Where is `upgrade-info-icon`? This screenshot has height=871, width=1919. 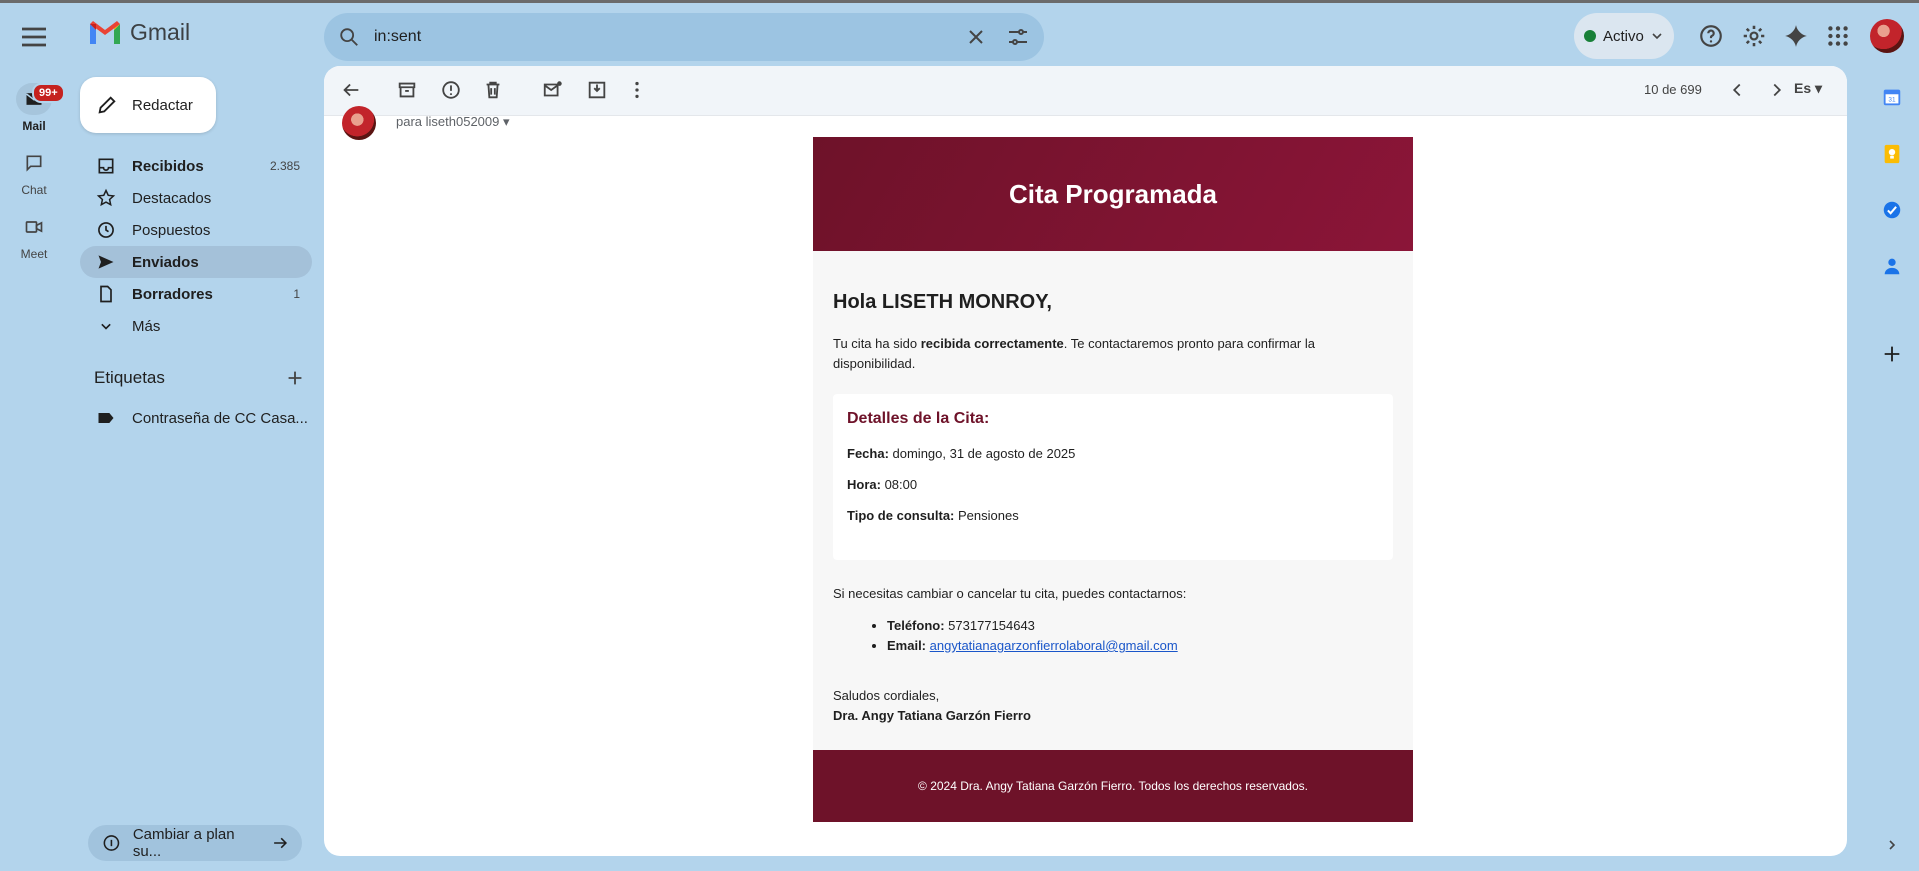 upgrade-info-icon is located at coordinates (111, 843).